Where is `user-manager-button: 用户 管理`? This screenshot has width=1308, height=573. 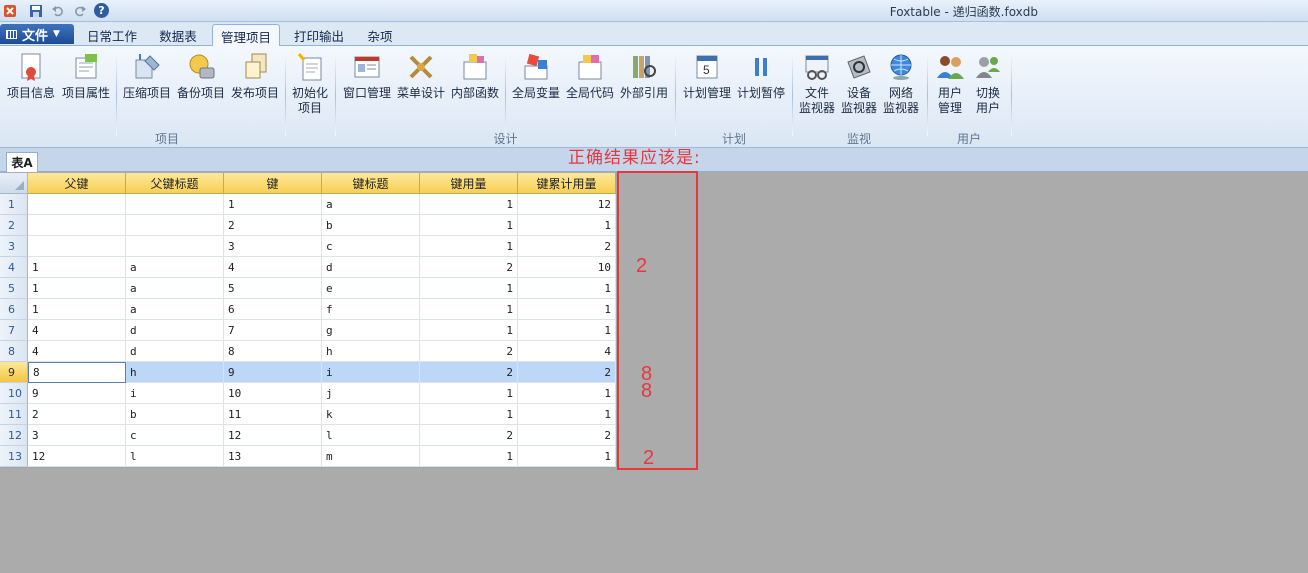
user-manager-button: 用户 管理 is located at coordinates (950, 83).